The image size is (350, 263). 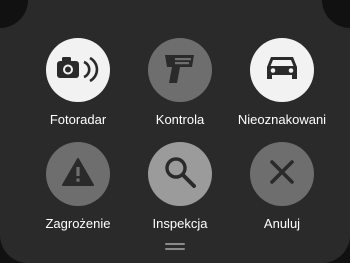 I want to click on search-icon, so click(x=180, y=174).